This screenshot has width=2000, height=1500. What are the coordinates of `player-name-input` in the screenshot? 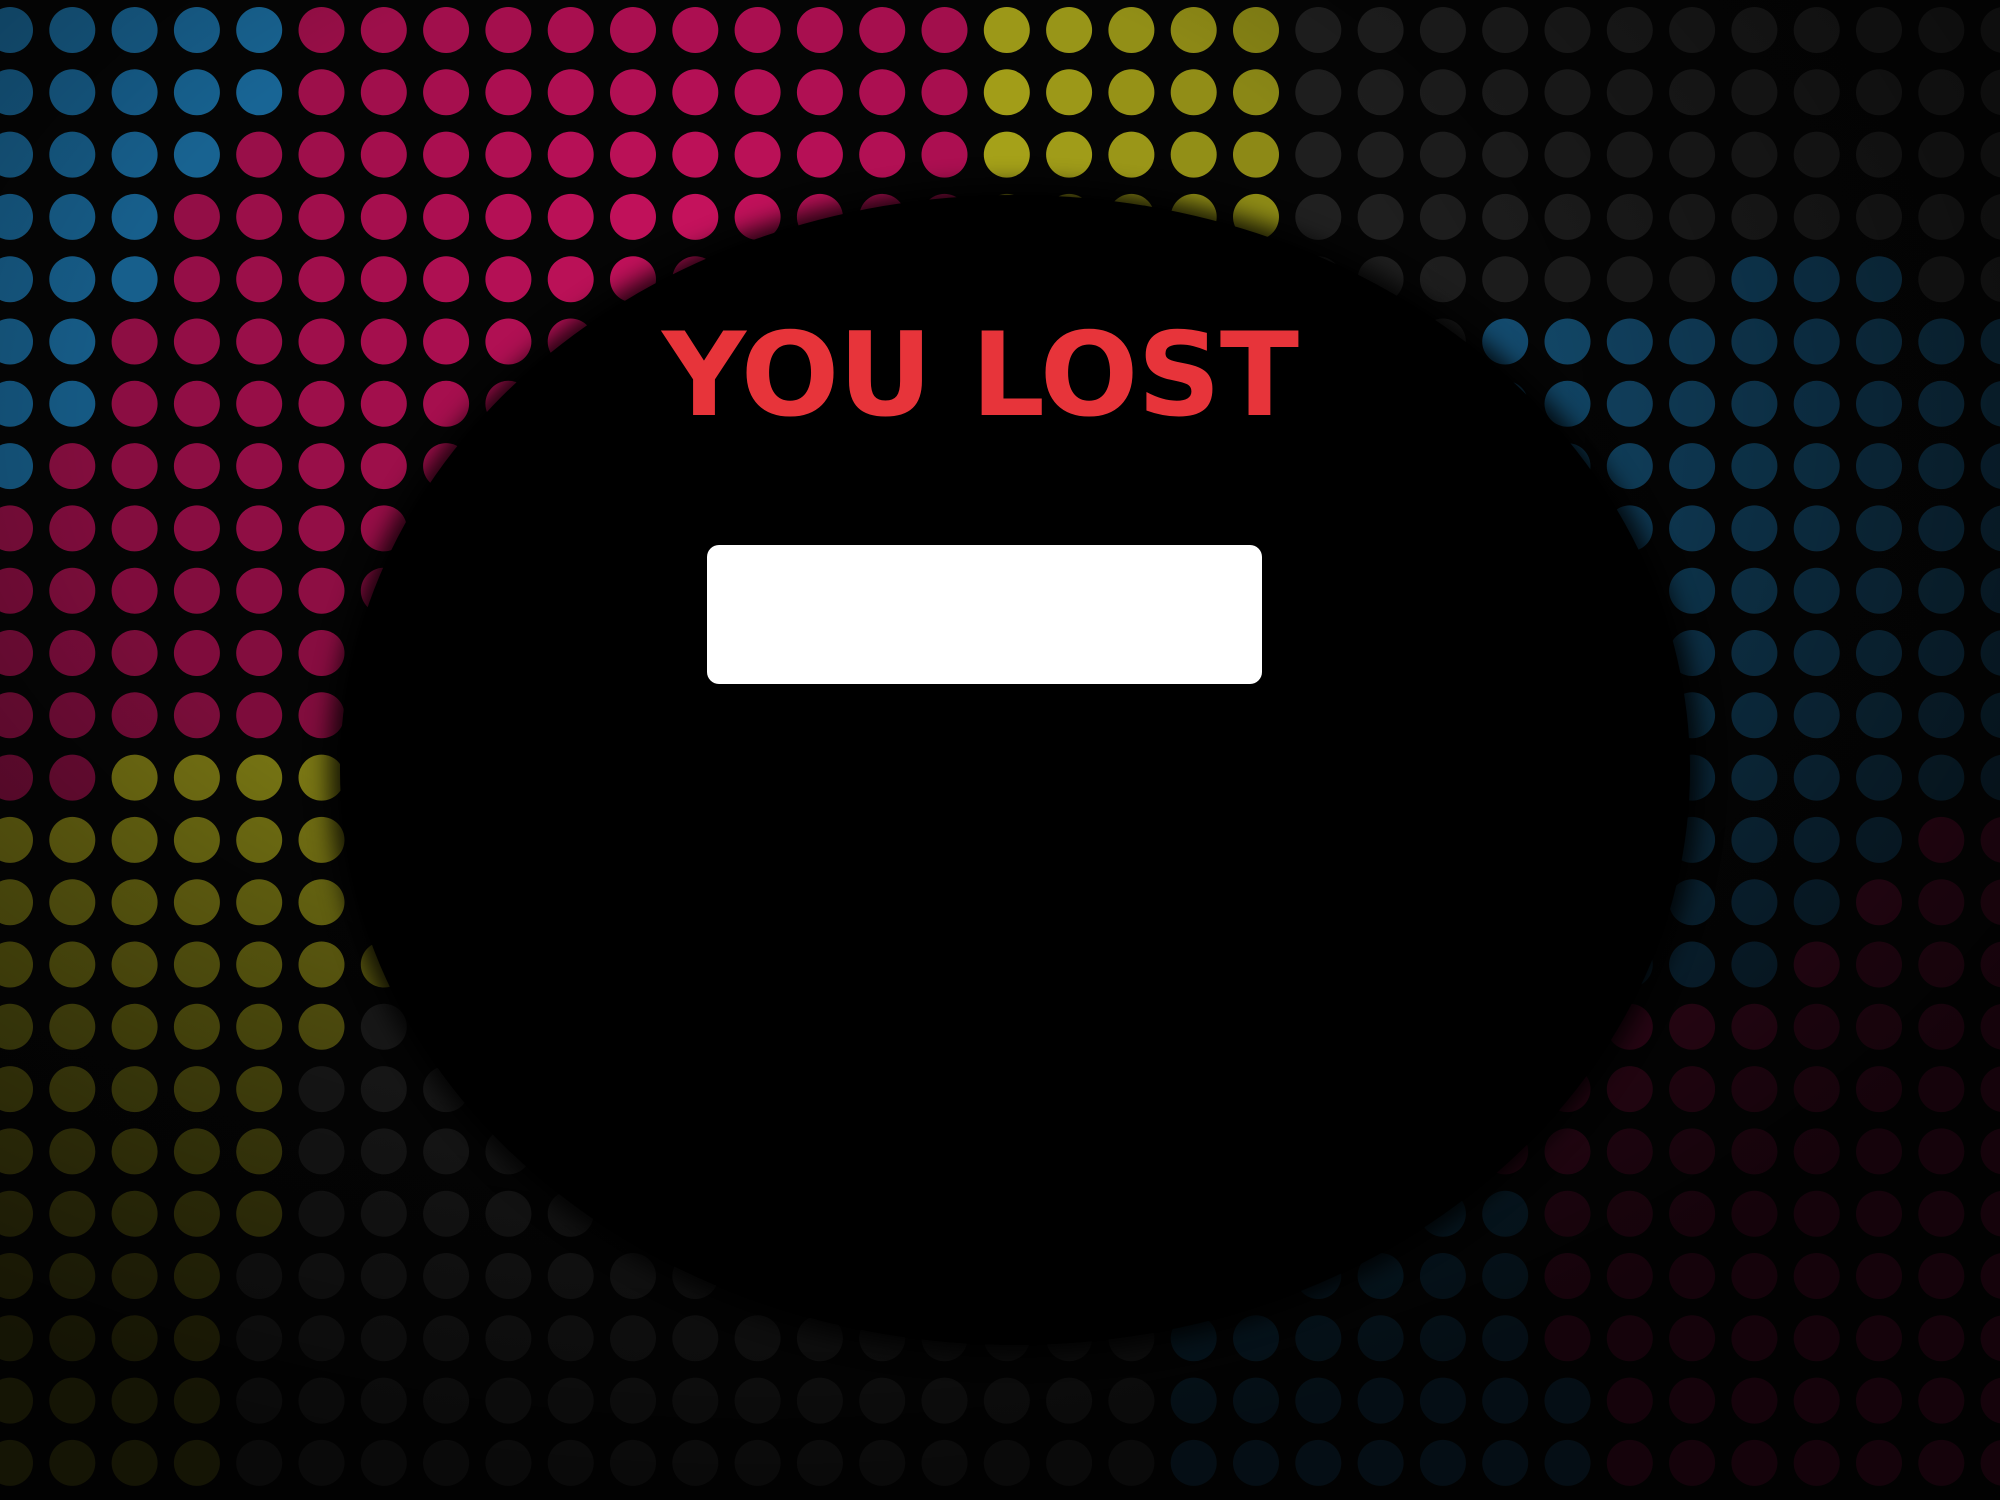 It's located at (984, 614).